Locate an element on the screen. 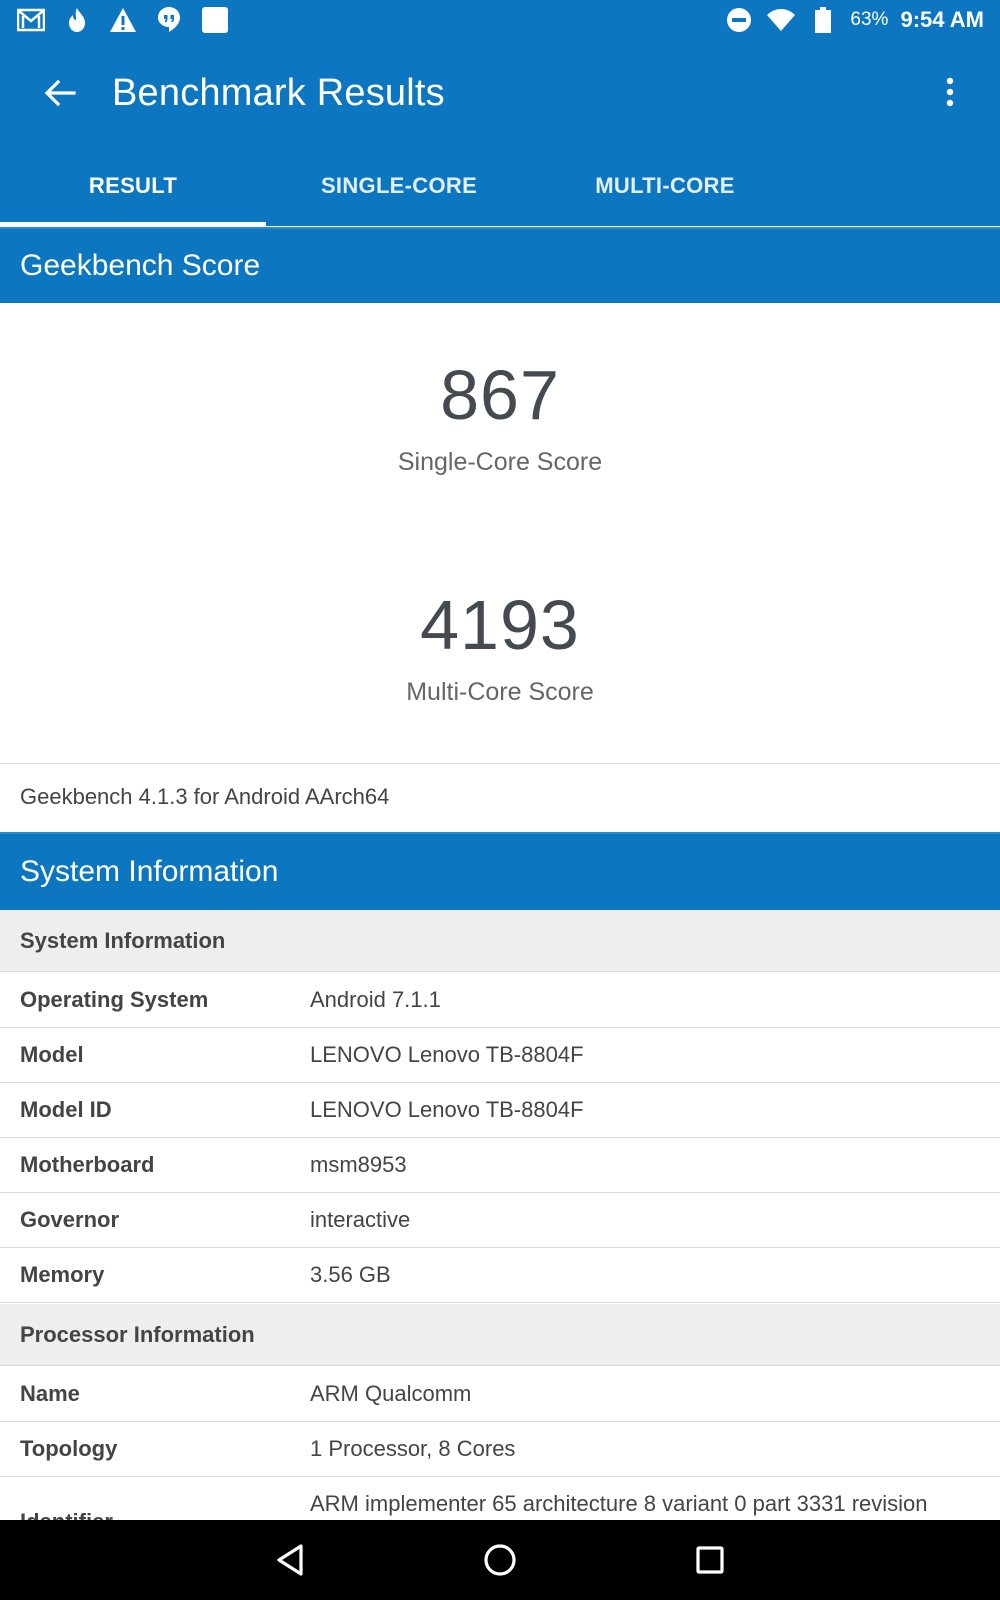  tab-single-core: SINGLE-CORE is located at coordinates (399, 186).